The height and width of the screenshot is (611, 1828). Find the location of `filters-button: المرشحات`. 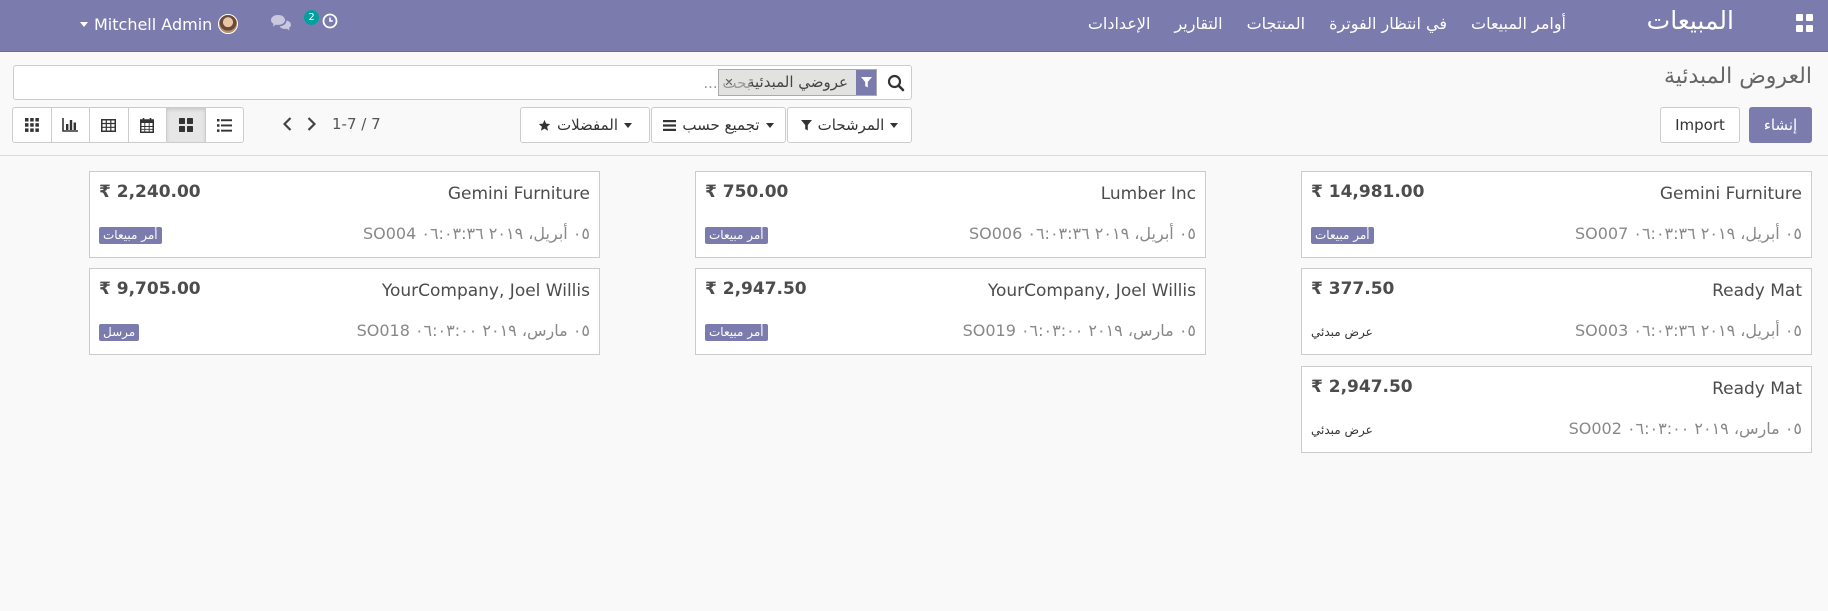

filters-button: المرشحات is located at coordinates (849, 125).